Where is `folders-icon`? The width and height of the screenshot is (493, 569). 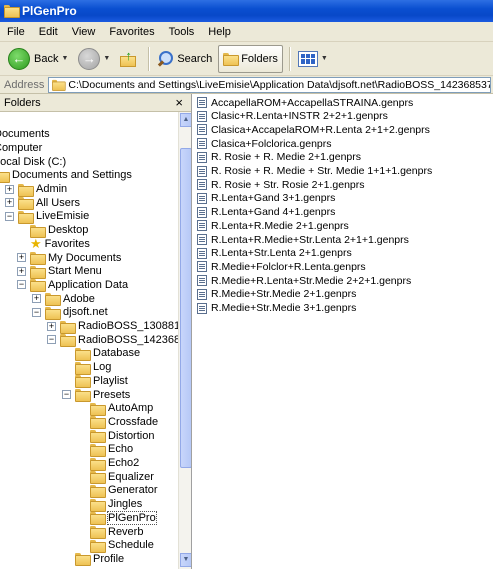
folders-icon is located at coordinates (231, 59).